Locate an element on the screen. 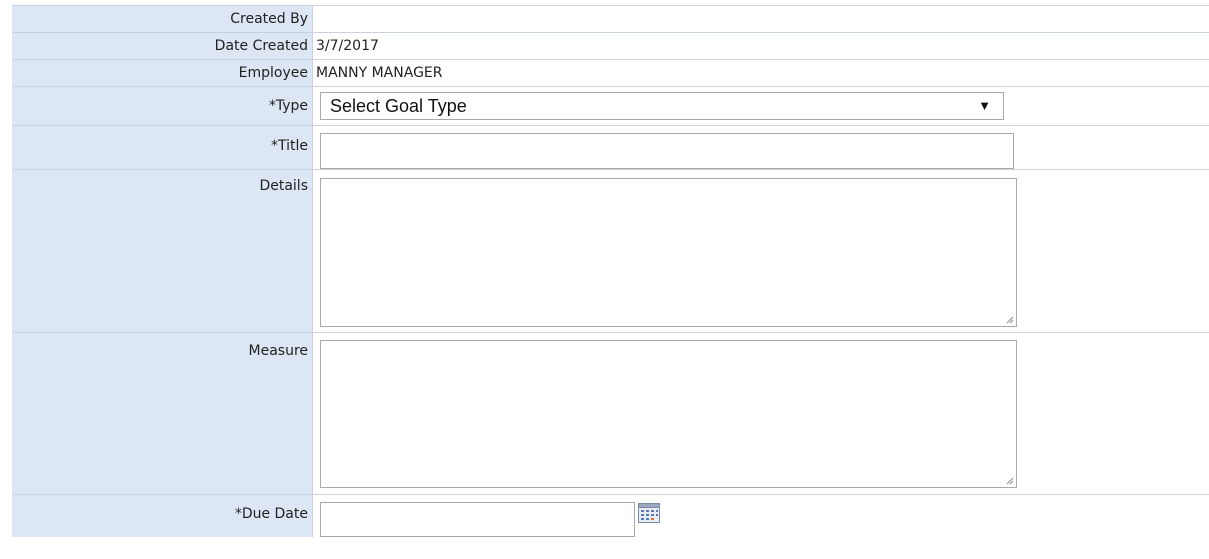 This screenshot has width=1209, height=559. date-created-value: 3/7/2017 is located at coordinates (347, 46).